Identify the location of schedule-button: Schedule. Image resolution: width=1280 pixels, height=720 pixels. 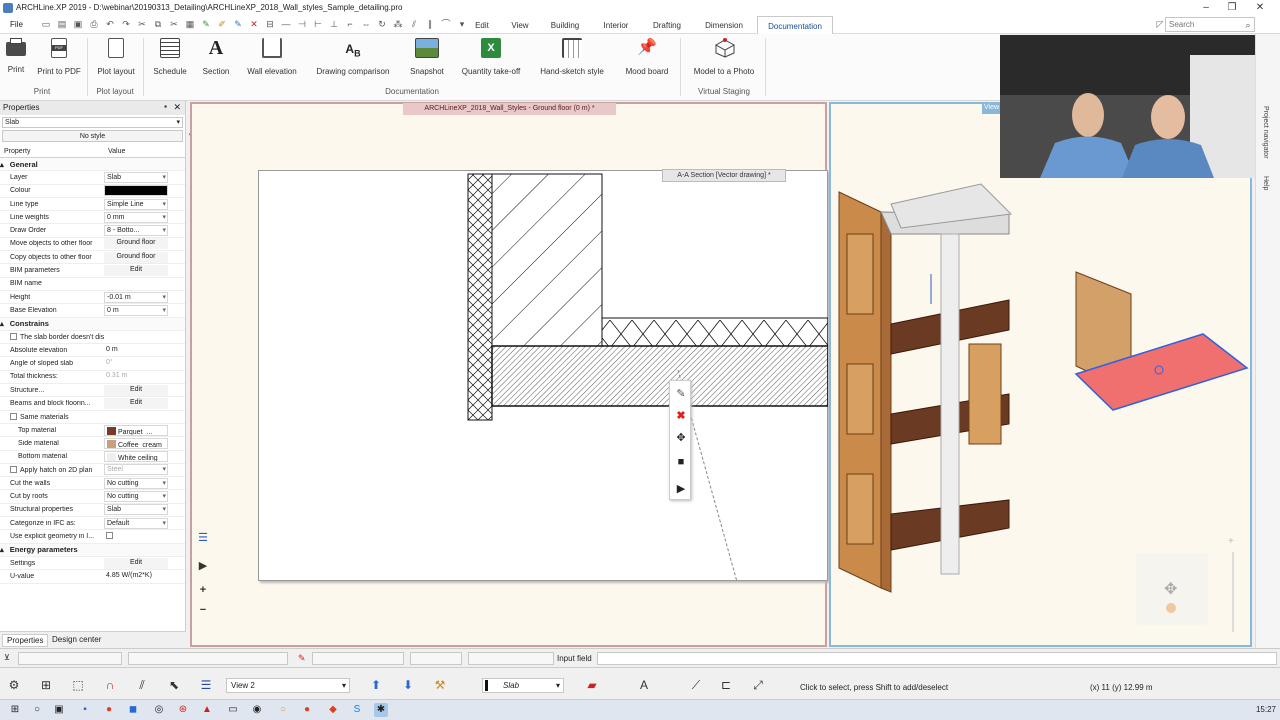
(170, 60).